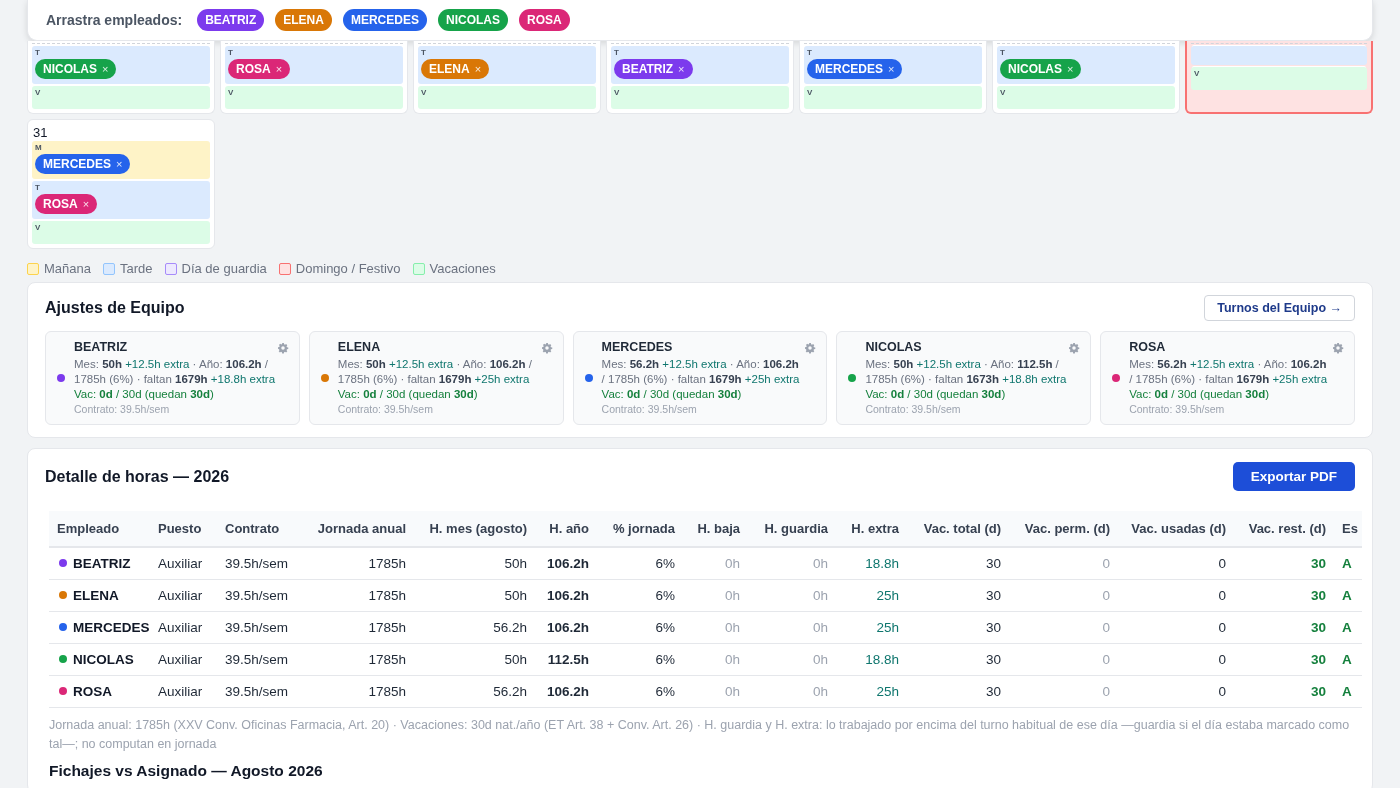 The height and width of the screenshot is (788, 1400). What do you see at coordinates (231, 20) in the screenshot?
I see `employee-pill: BEATRIZ` at bounding box center [231, 20].